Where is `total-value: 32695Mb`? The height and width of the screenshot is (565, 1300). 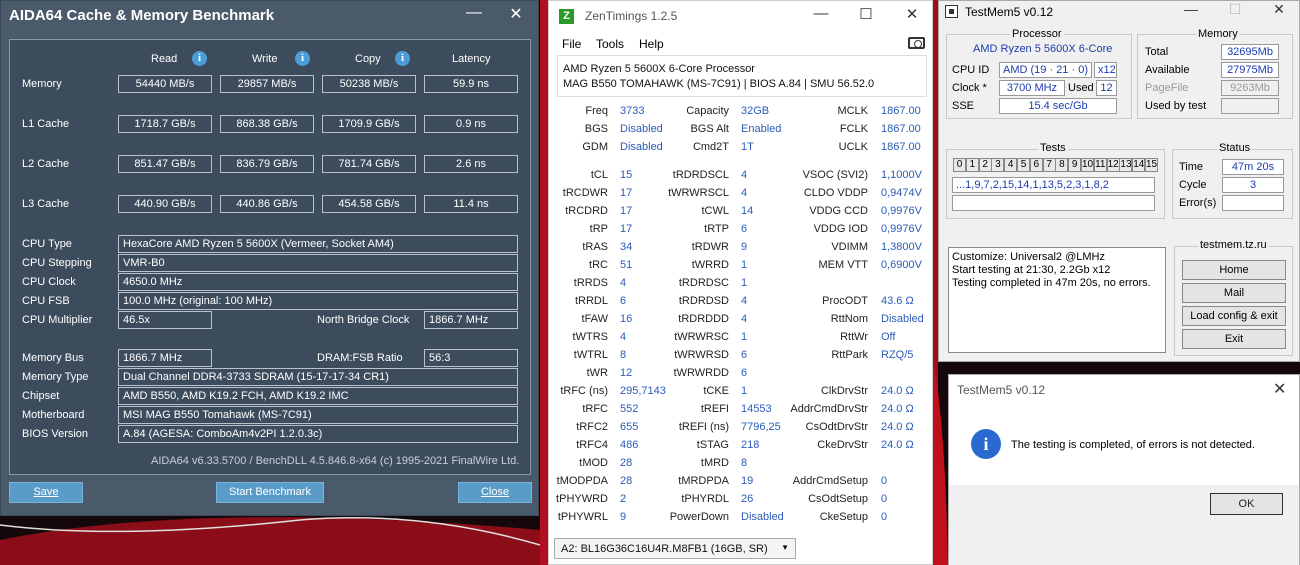 total-value: 32695Mb is located at coordinates (1250, 52).